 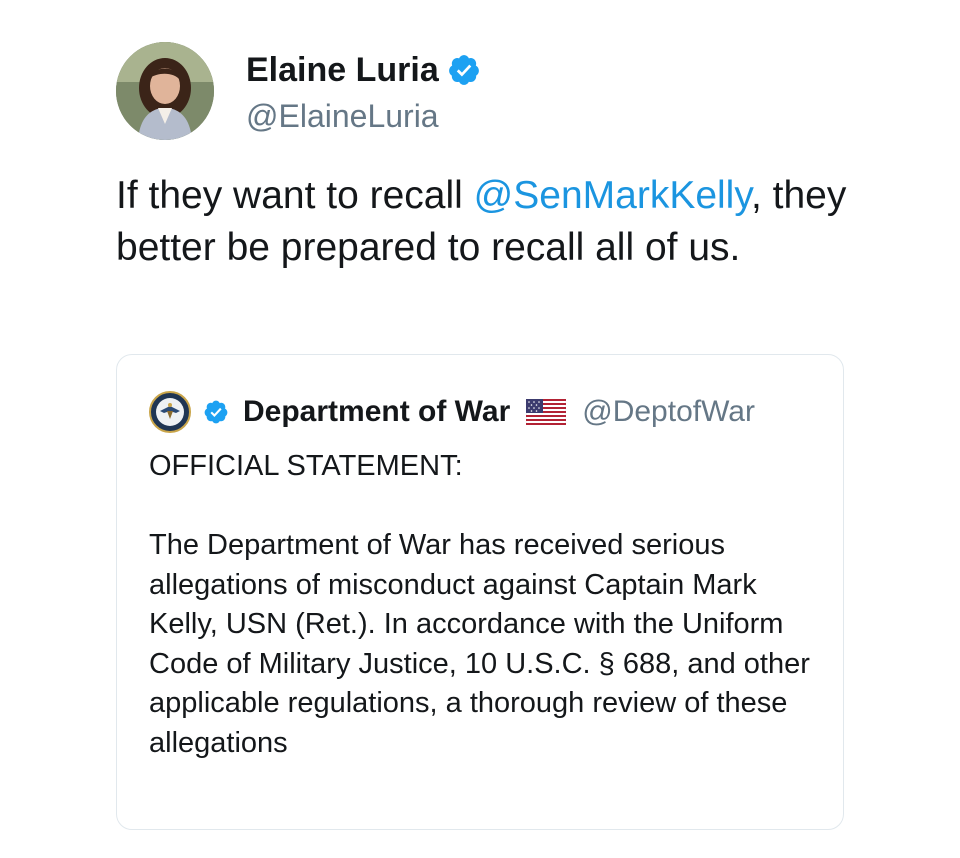 I want to click on avatar, so click(x=165, y=91).